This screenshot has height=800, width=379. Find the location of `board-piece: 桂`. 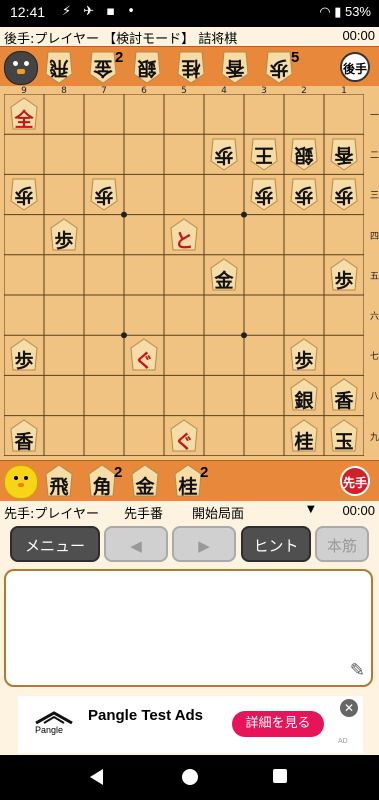

board-piece: 桂 is located at coordinates (304, 435).